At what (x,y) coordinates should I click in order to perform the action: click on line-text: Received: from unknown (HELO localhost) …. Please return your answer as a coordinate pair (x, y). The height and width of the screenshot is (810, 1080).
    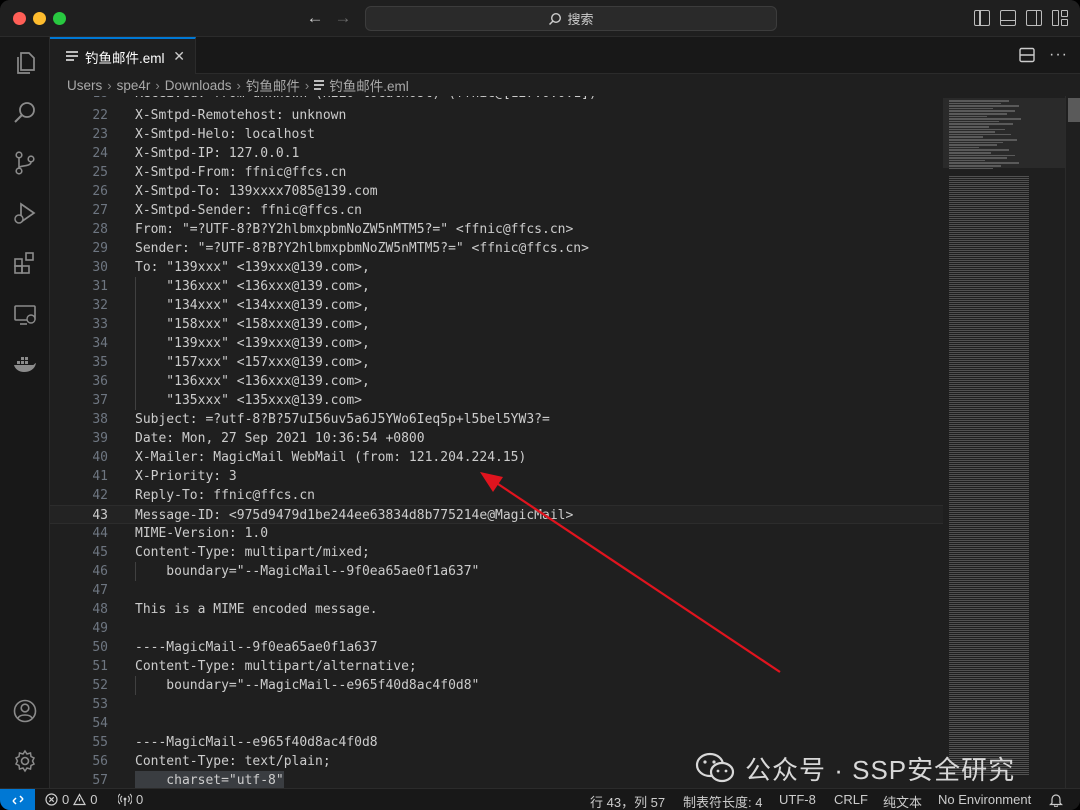
    Looking at the image, I should click on (366, 99).